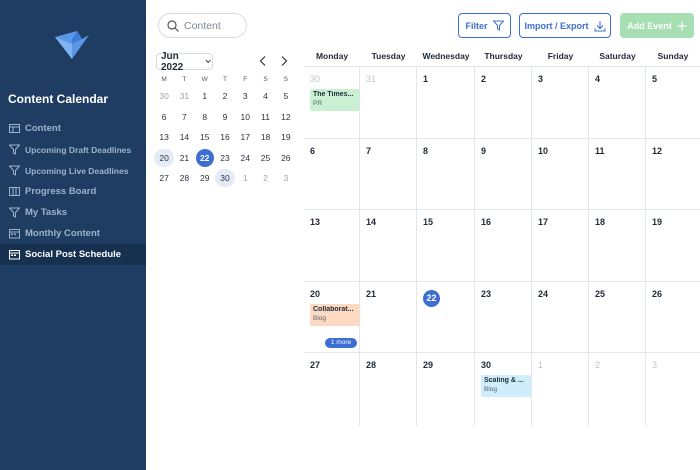 Image resolution: width=700 pixels, height=470 pixels. I want to click on mini-day: 4, so click(265, 96).